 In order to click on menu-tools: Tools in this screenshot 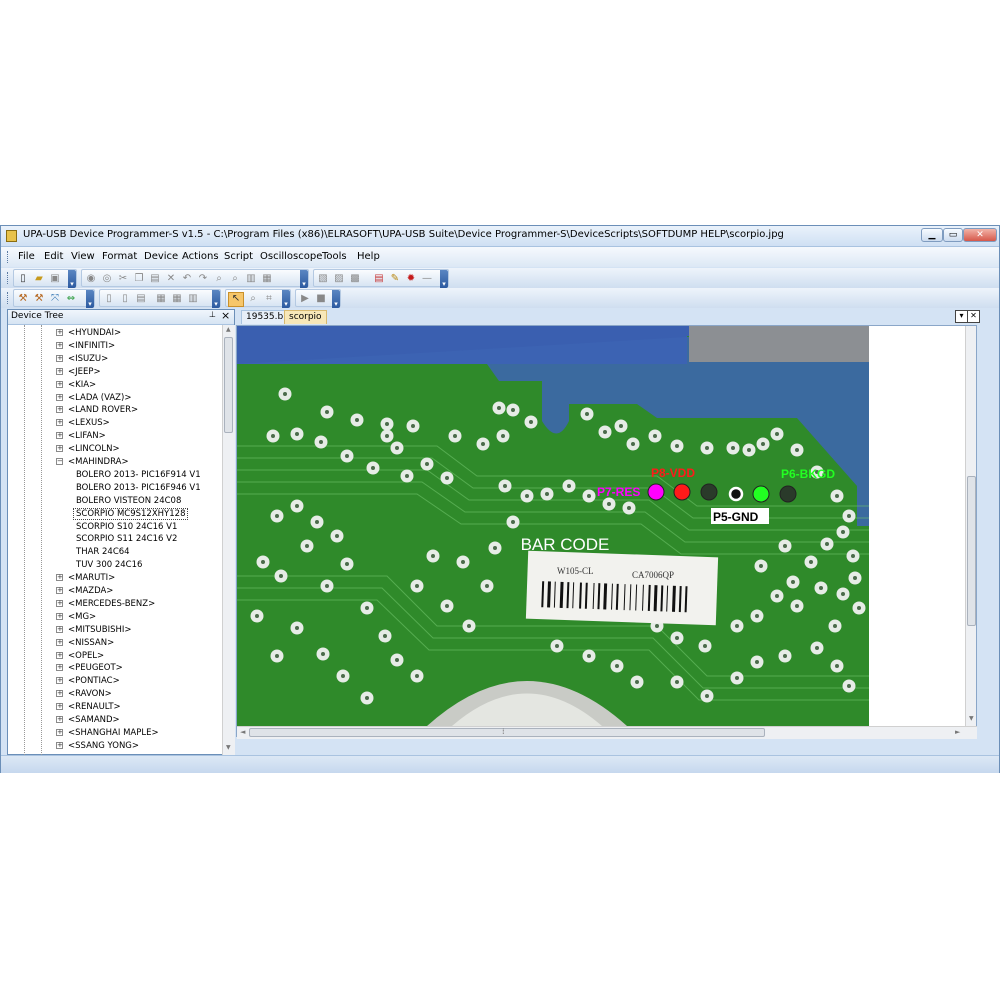, I will do `click(334, 256)`.